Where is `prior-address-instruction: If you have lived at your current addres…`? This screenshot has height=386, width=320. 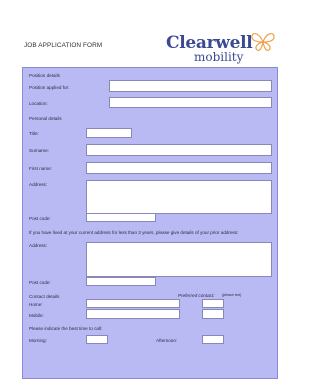
prior-address-instruction: If you have lived at your current addres… is located at coordinates (134, 232).